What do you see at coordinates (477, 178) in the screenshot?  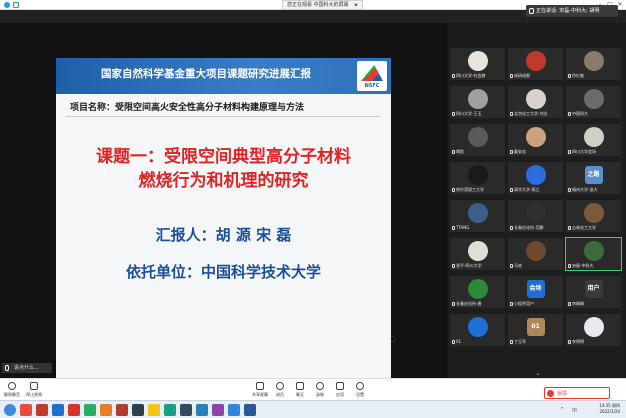 I see `participant-tile: 哈尔滨理工大学` at bounding box center [477, 178].